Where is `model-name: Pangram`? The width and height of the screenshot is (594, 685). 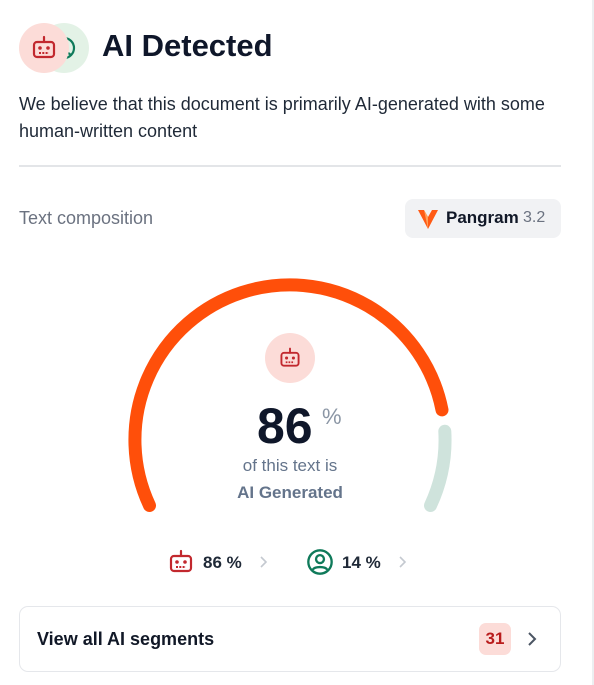
model-name: Pangram is located at coordinates (482, 217).